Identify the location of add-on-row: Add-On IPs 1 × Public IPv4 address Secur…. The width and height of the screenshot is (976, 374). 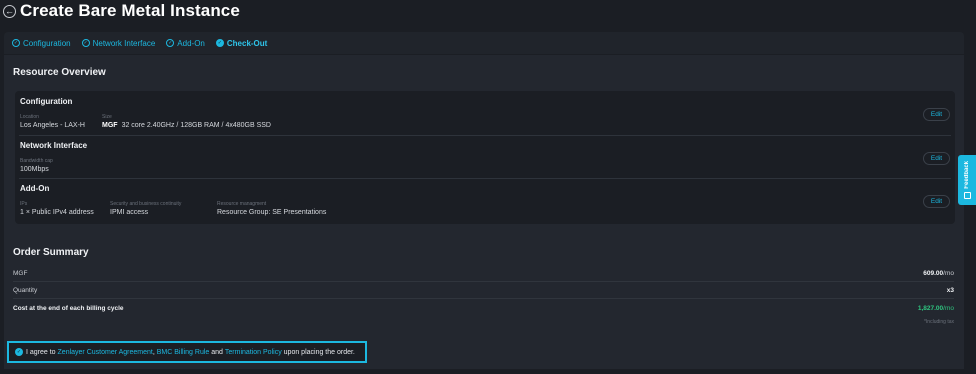
(485, 199).